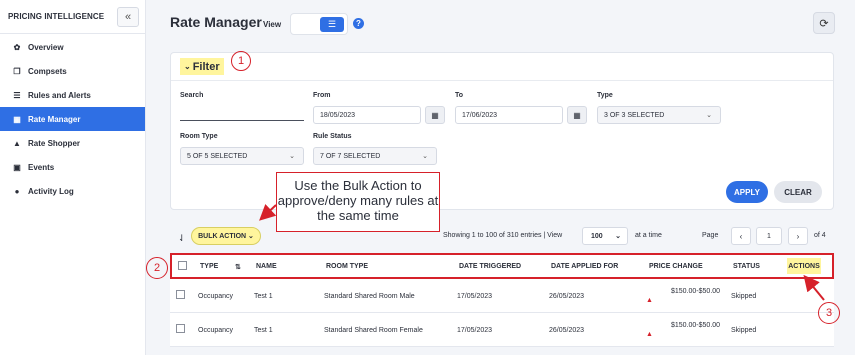 Image resolution: width=855 pixels, height=355 pixels. Describe the element at coordinates (157, 268) in the screenshot. I see `annotation-callout-2: 2` at that location.